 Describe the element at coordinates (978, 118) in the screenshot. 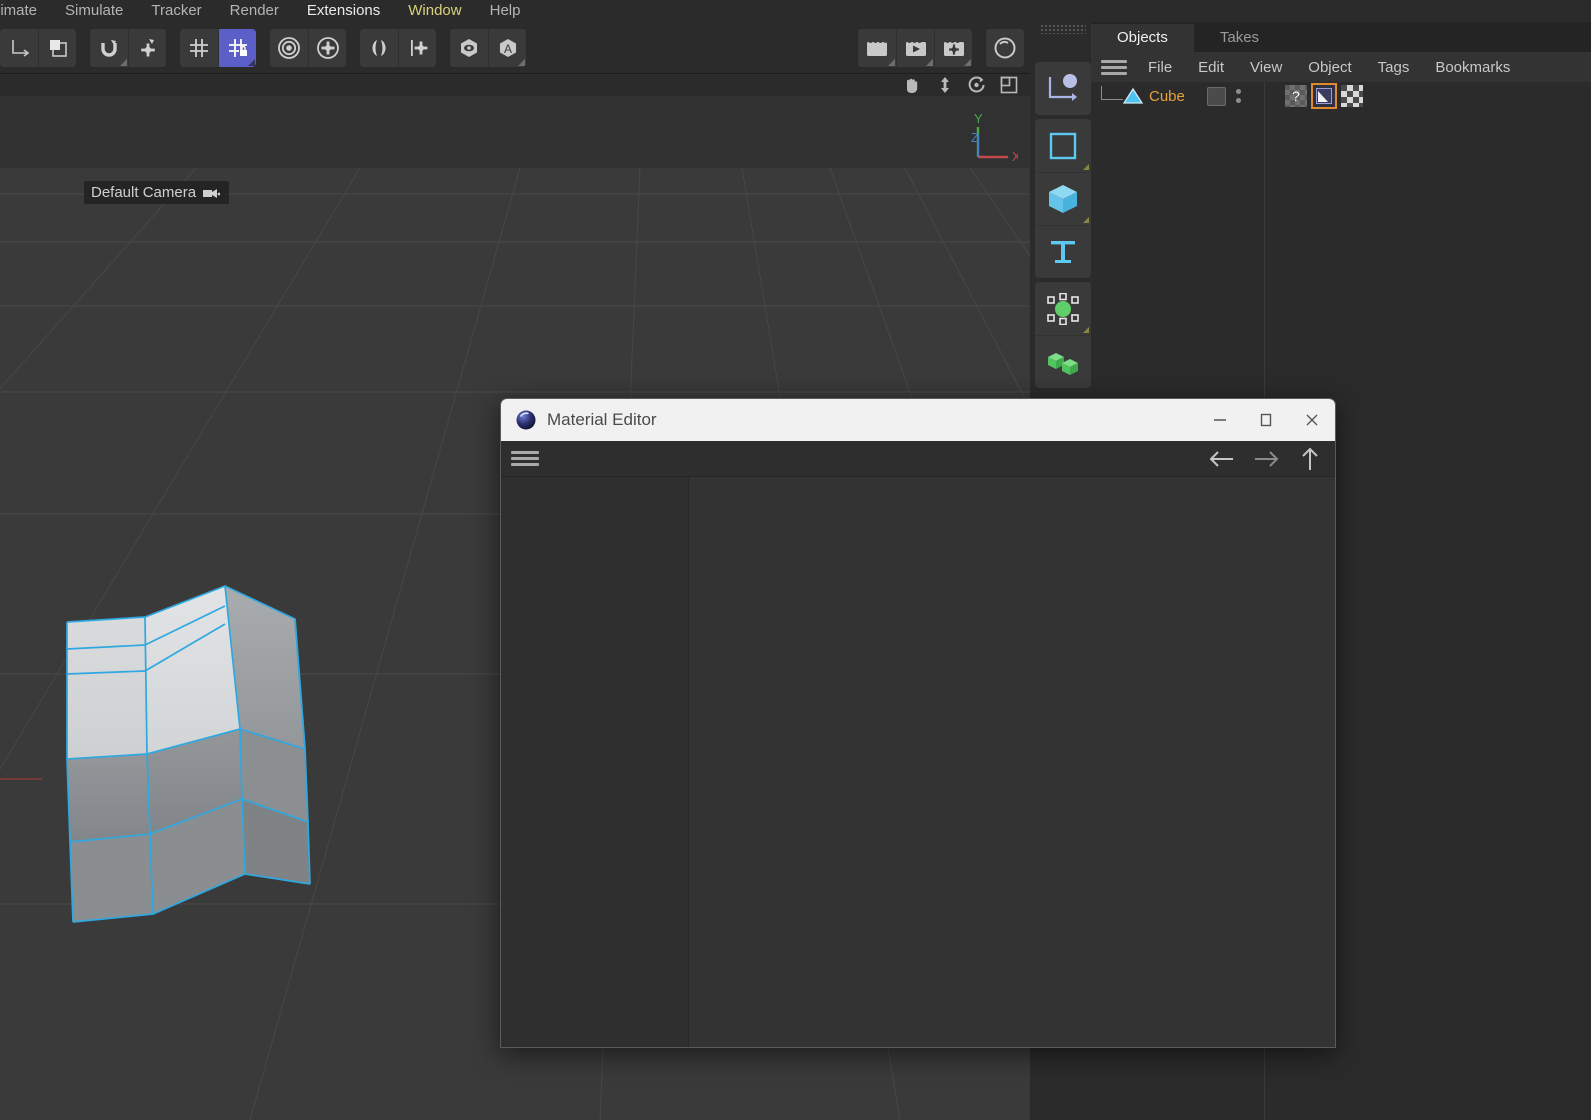

I see `svg-text: Y` at that location.